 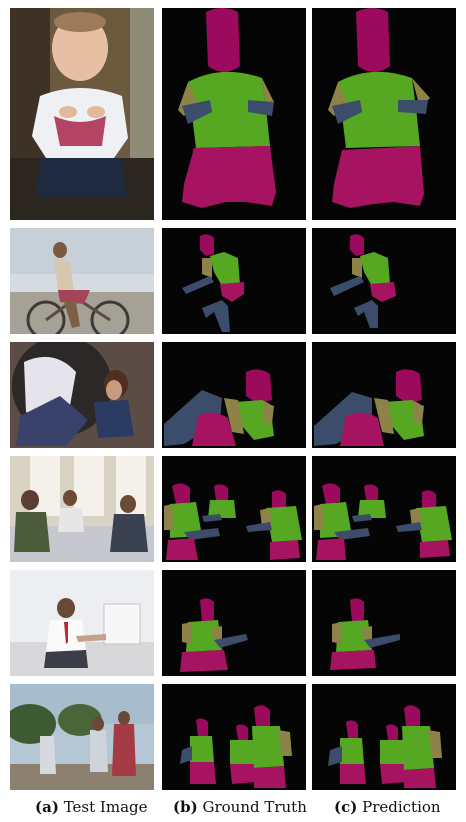 I want to click on test-image-row3, so click(x=82, y=395).